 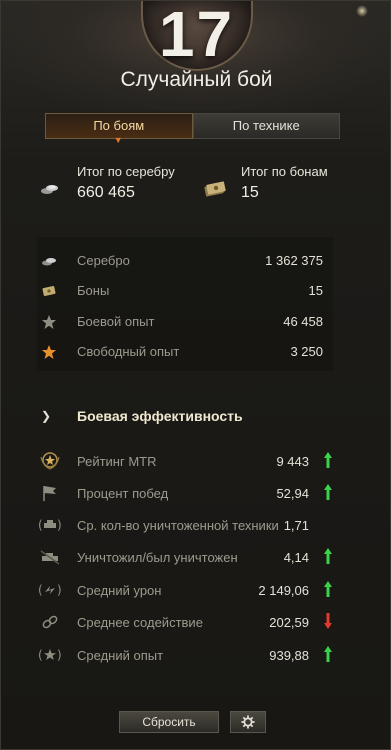 I want to click on efficiency-value: 1,71, so click(x=296, y=525).